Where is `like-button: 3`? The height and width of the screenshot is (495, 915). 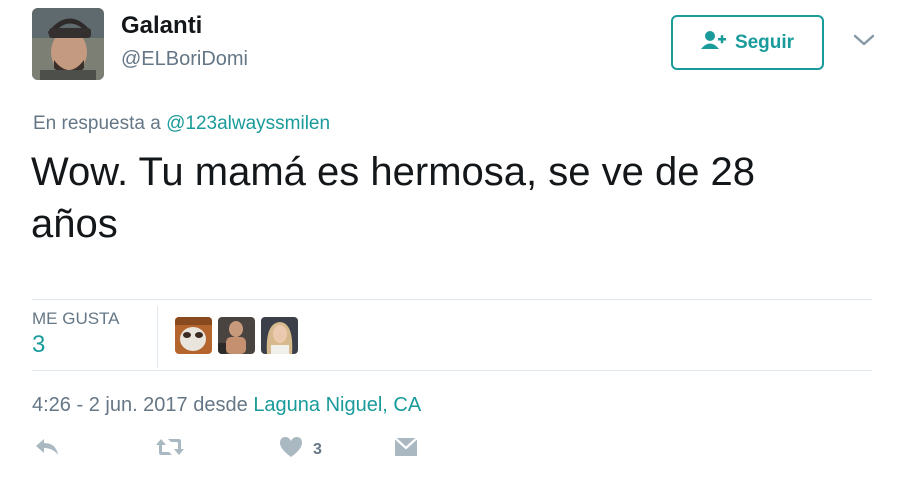
like-button: 3 is located at coordinates (300, 449).